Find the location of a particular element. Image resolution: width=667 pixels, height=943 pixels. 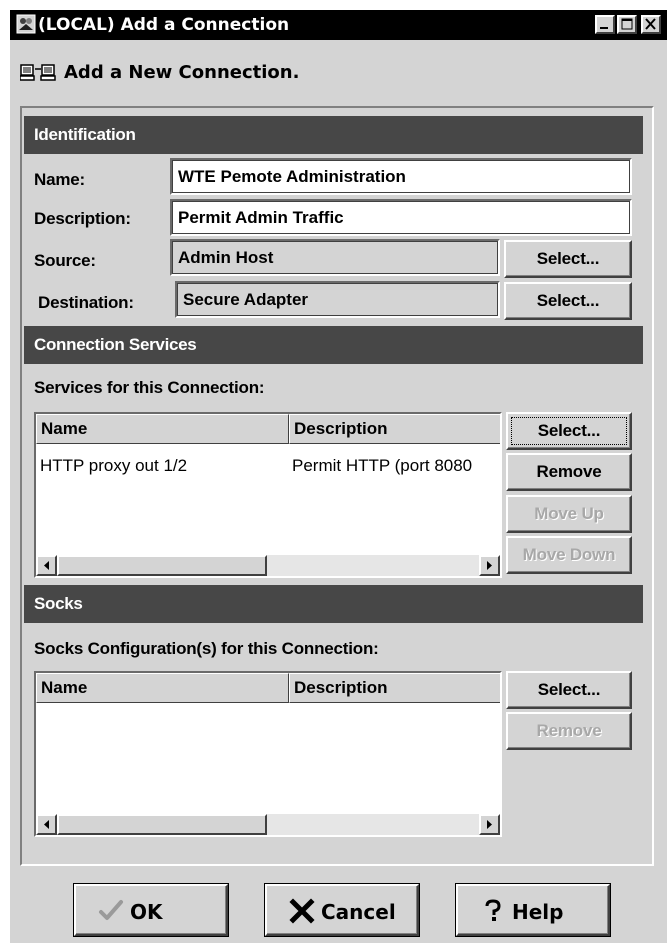

close-button is located at coordinates (651, 24).